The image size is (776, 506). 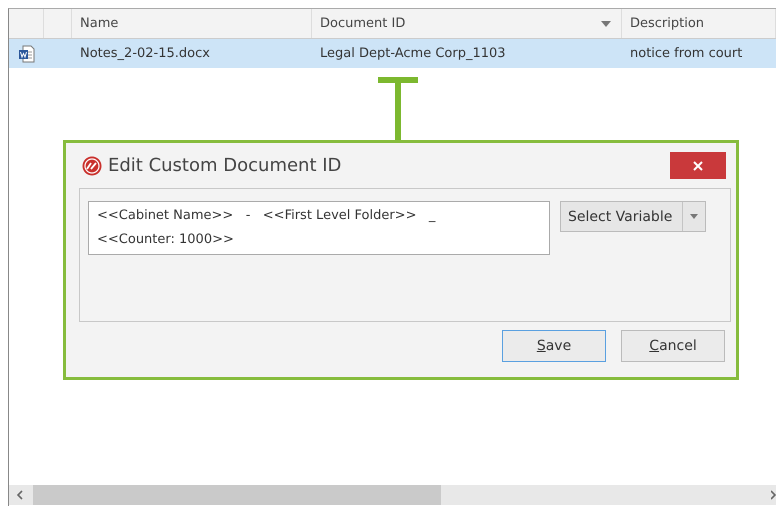 I want to click on table-row: Notes_2-02-15.docx Legal Dept-Acme Corp_1103 notice from court, so click(x=392, y=53).